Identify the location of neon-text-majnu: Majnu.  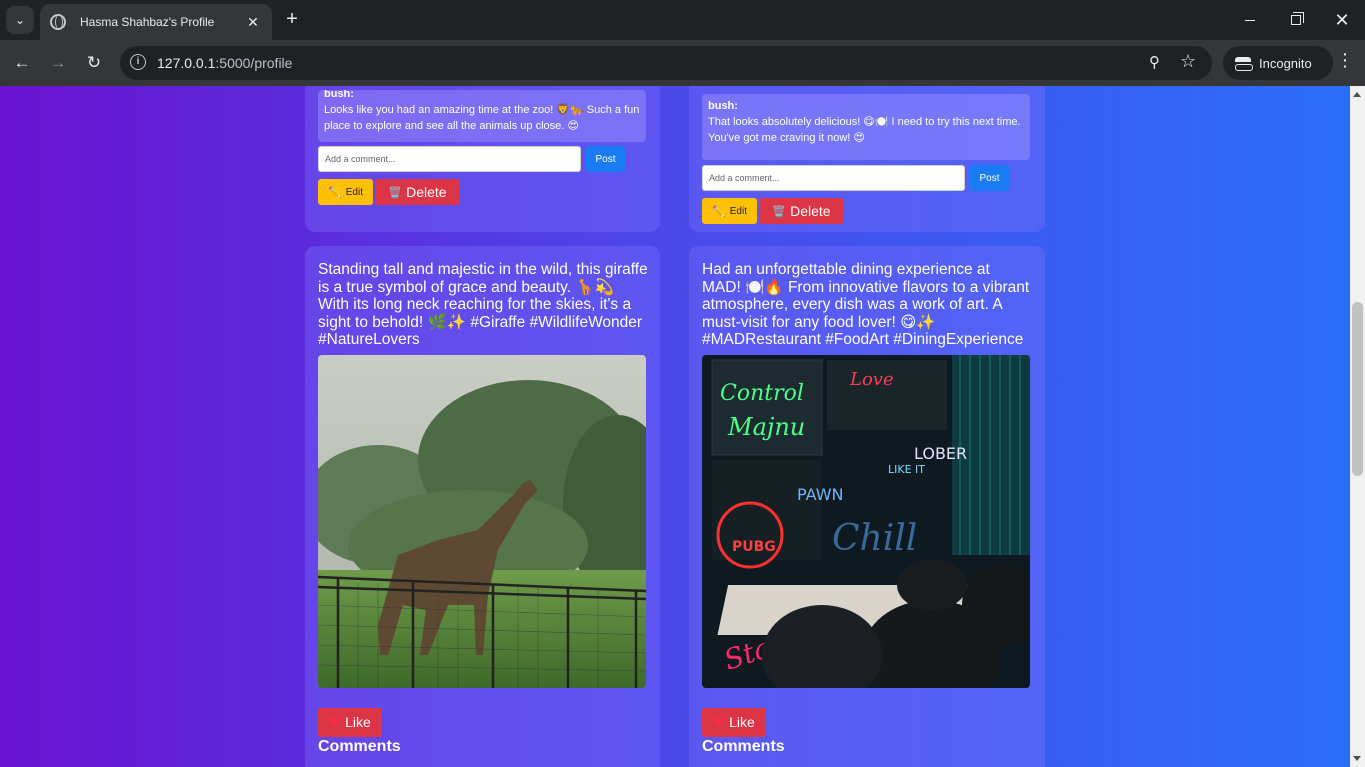
(766, 427).